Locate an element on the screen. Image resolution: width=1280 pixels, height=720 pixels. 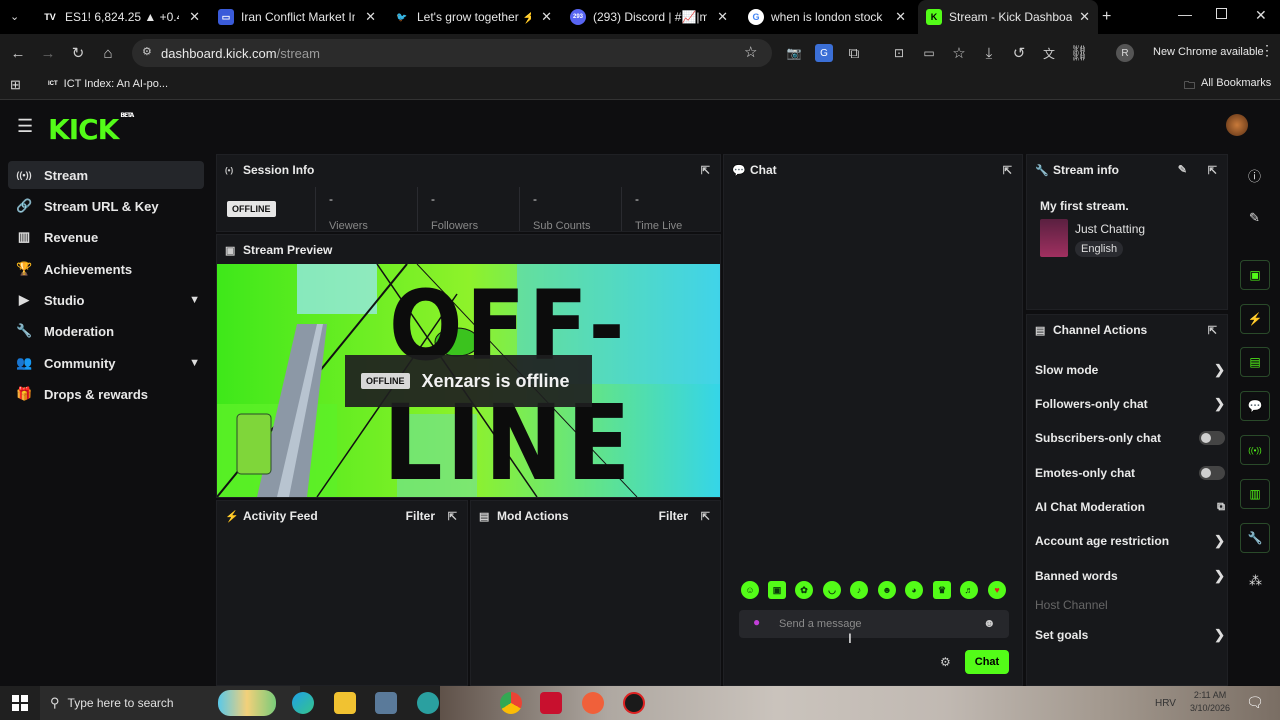
emoji-icon: ☻ is located at coordinates (989, 623).